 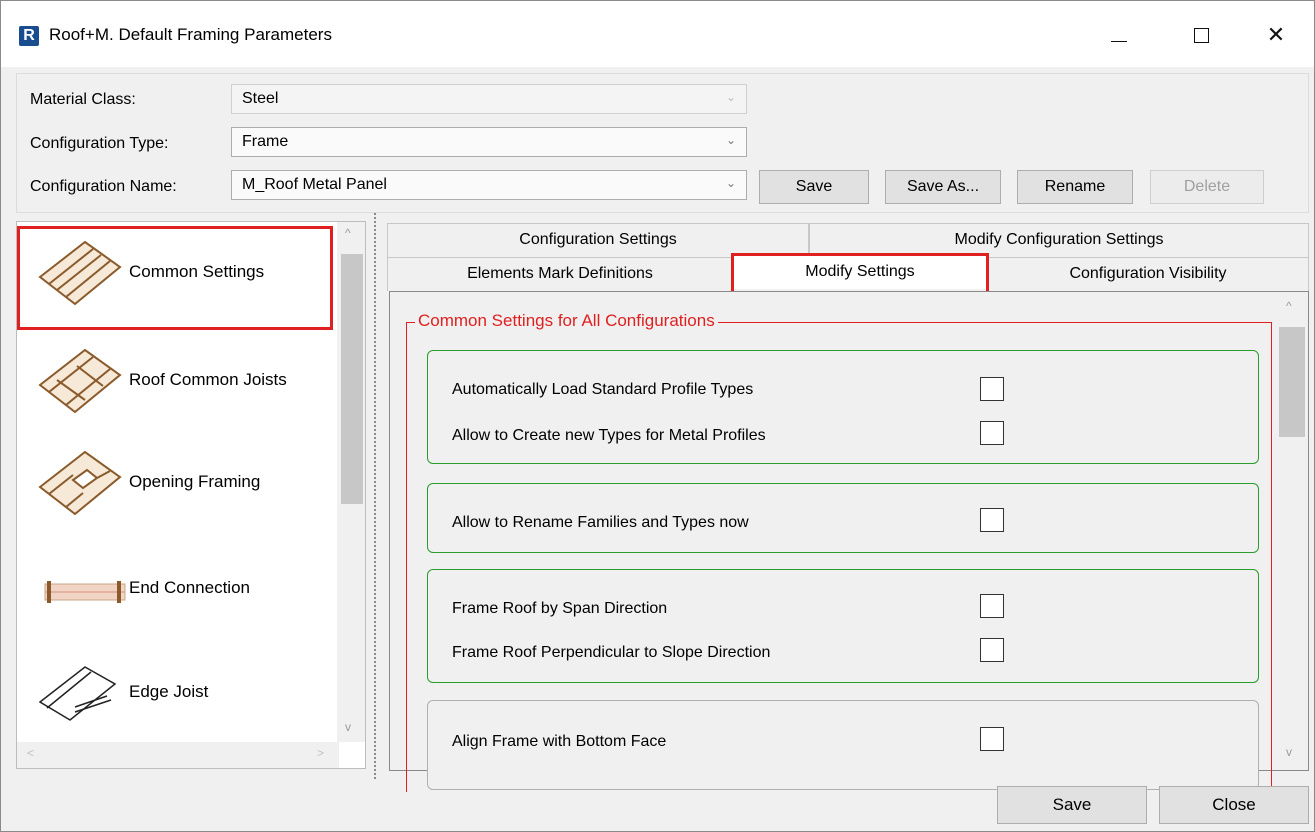 What do you see at coordinates (260, 98) in the screenshot?
I see `material-class-value: Steel` at bounding box center [260, 98].